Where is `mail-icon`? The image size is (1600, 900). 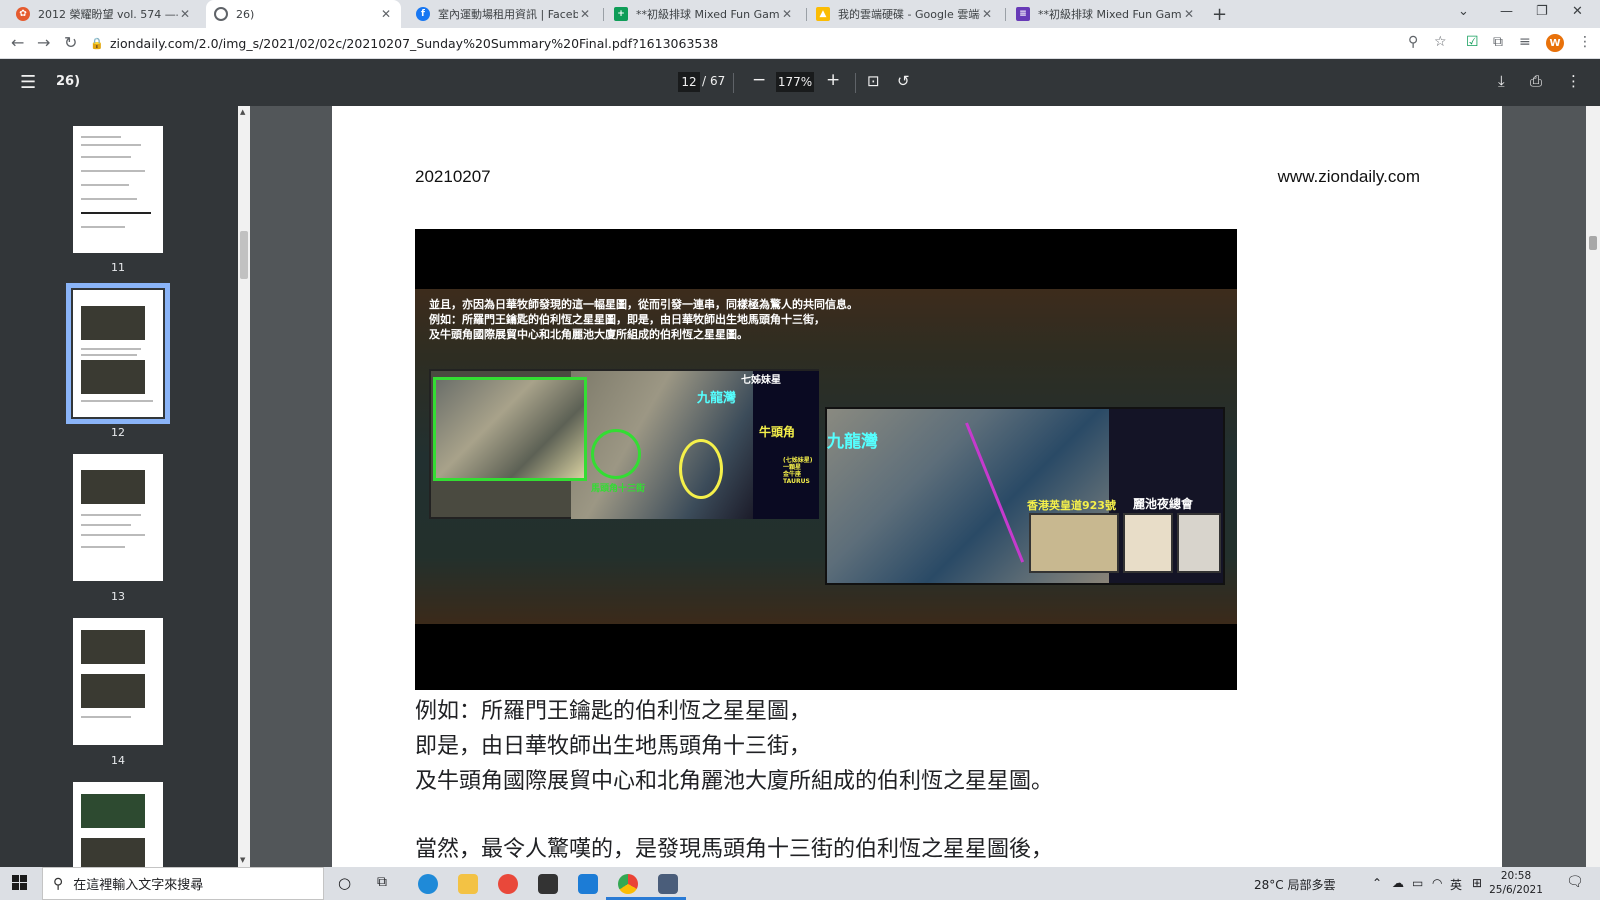 mail-icon is located at coordinates (588, 884).